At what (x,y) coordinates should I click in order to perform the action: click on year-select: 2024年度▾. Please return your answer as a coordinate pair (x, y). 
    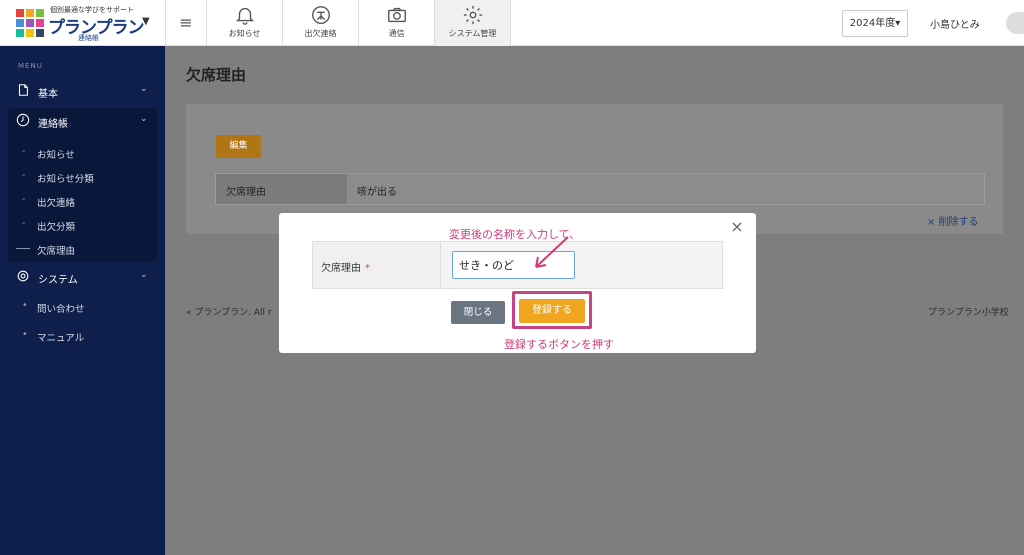
    Looking at the image, I should click on (875, 23).